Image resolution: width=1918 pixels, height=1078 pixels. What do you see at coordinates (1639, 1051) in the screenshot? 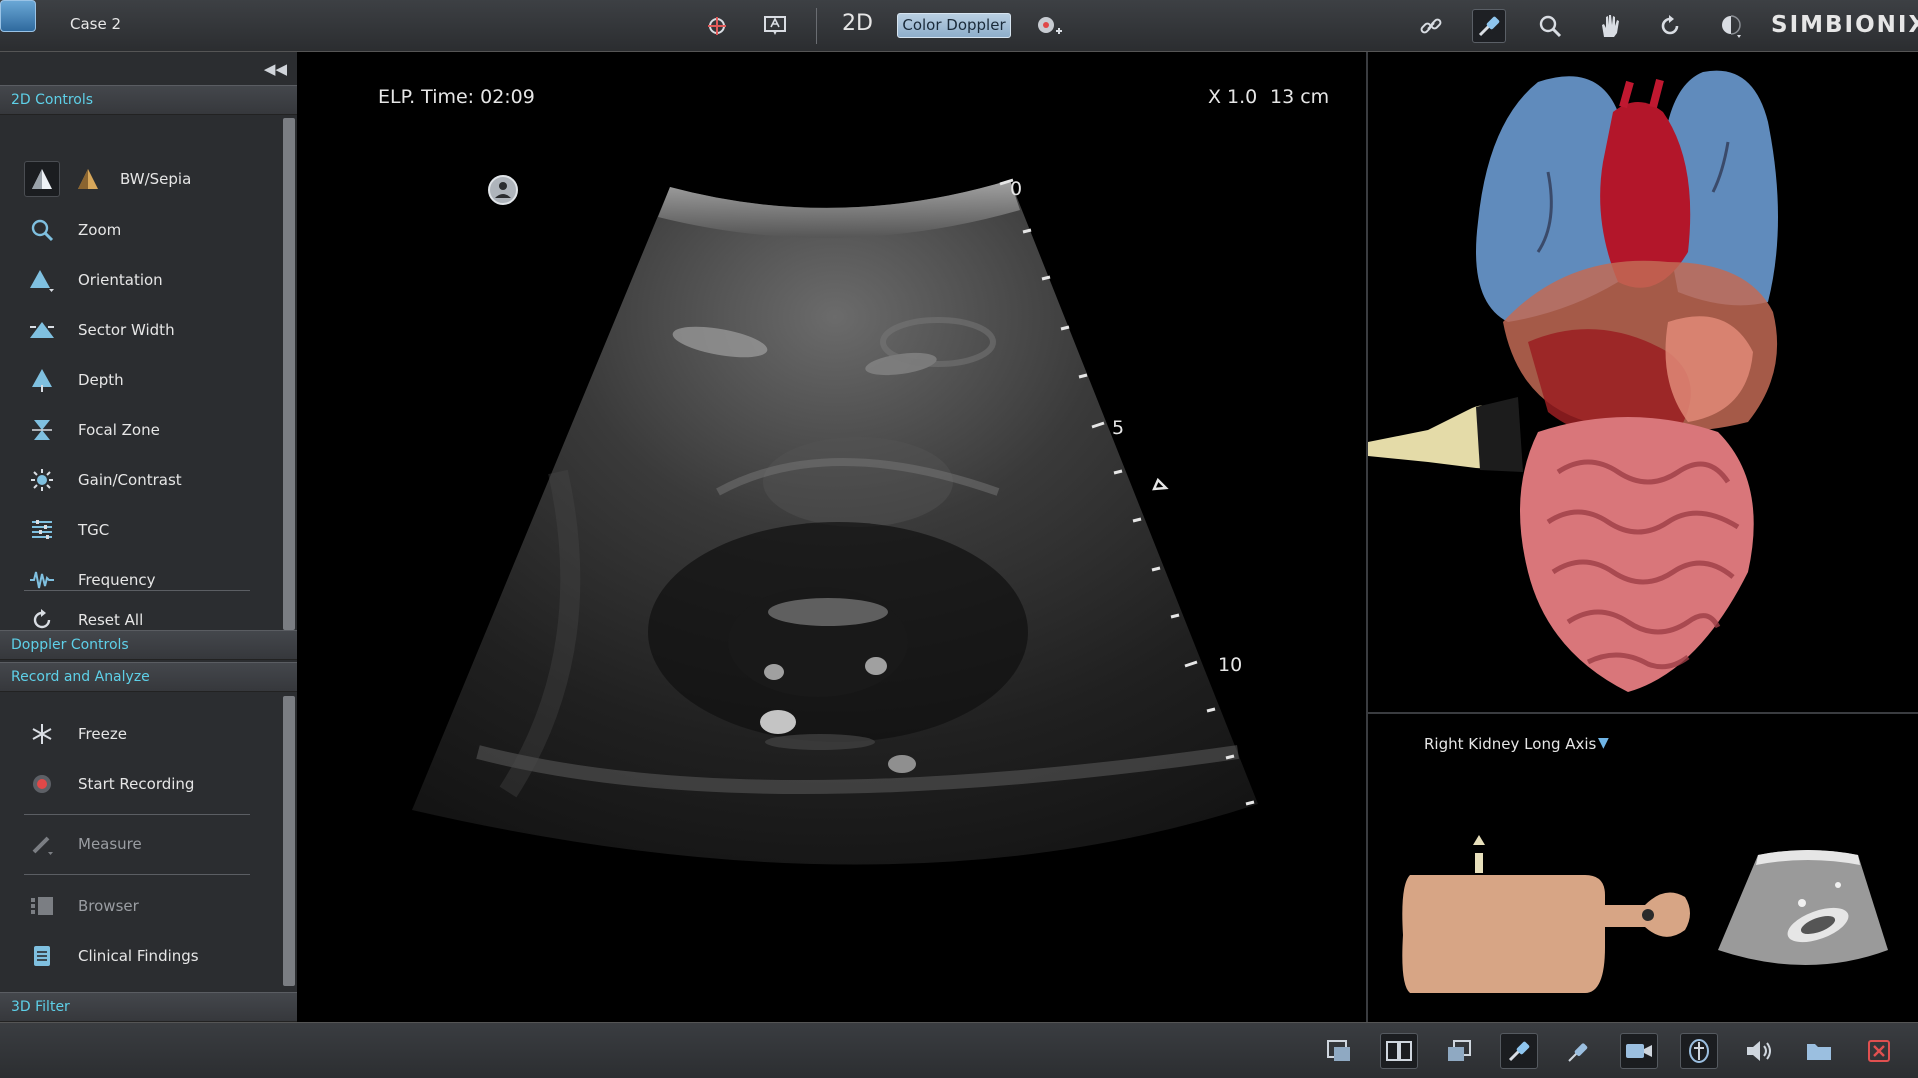
I see `camera-icon` at bounding box center [1639, 1051].